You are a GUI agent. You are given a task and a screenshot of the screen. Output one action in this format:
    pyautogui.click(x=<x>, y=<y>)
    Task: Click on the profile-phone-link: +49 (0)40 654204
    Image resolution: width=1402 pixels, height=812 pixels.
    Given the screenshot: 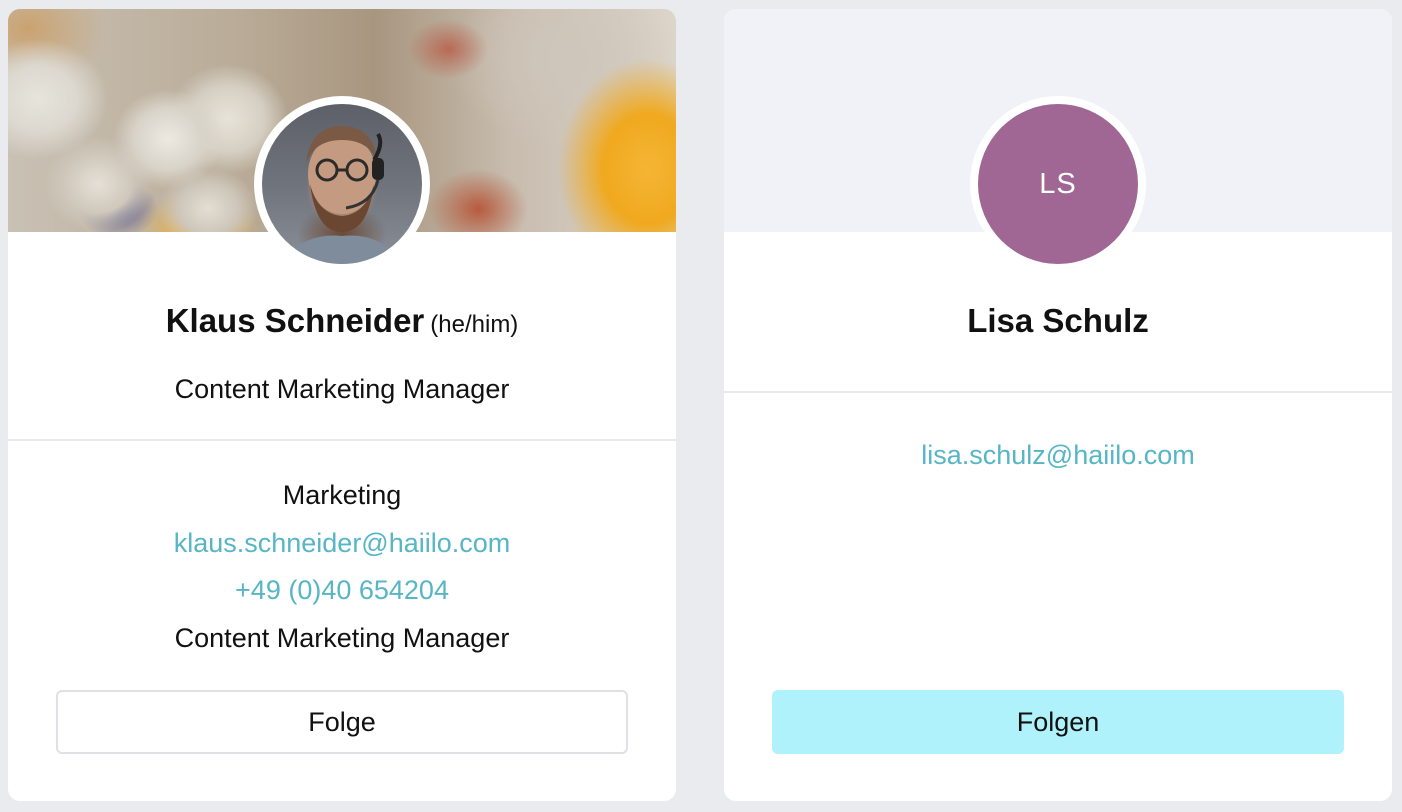 What is the action you would take?
    pyautogui.click(x=342, y=590)
    